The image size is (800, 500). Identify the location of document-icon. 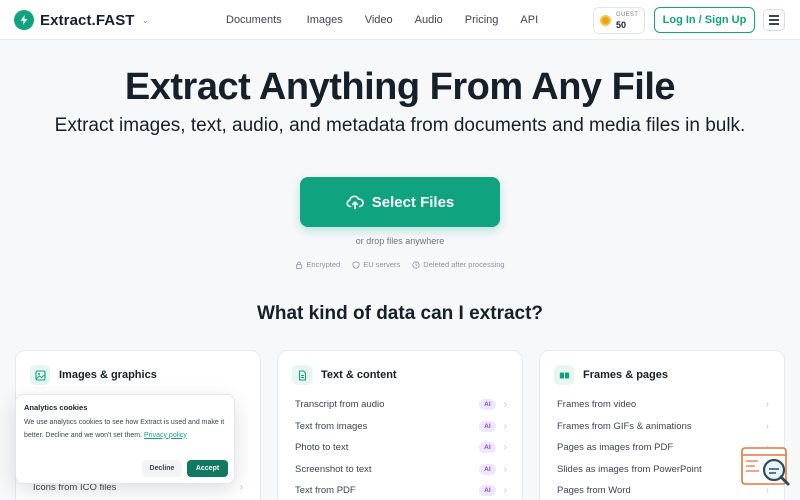
(302, 375).